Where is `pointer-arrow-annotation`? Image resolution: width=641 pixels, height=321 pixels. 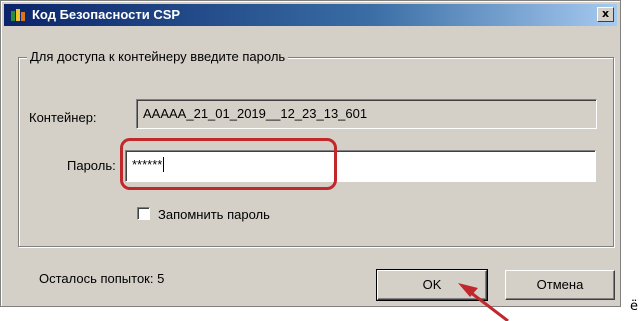 pointer-arrow-annotation is located at coordinates (483, 302).